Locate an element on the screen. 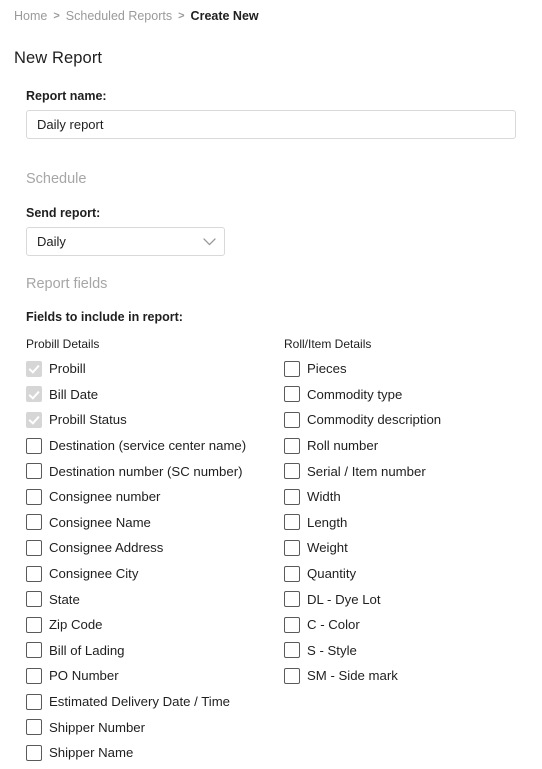  checkbox-s-style is located at coordinates (292, 650).